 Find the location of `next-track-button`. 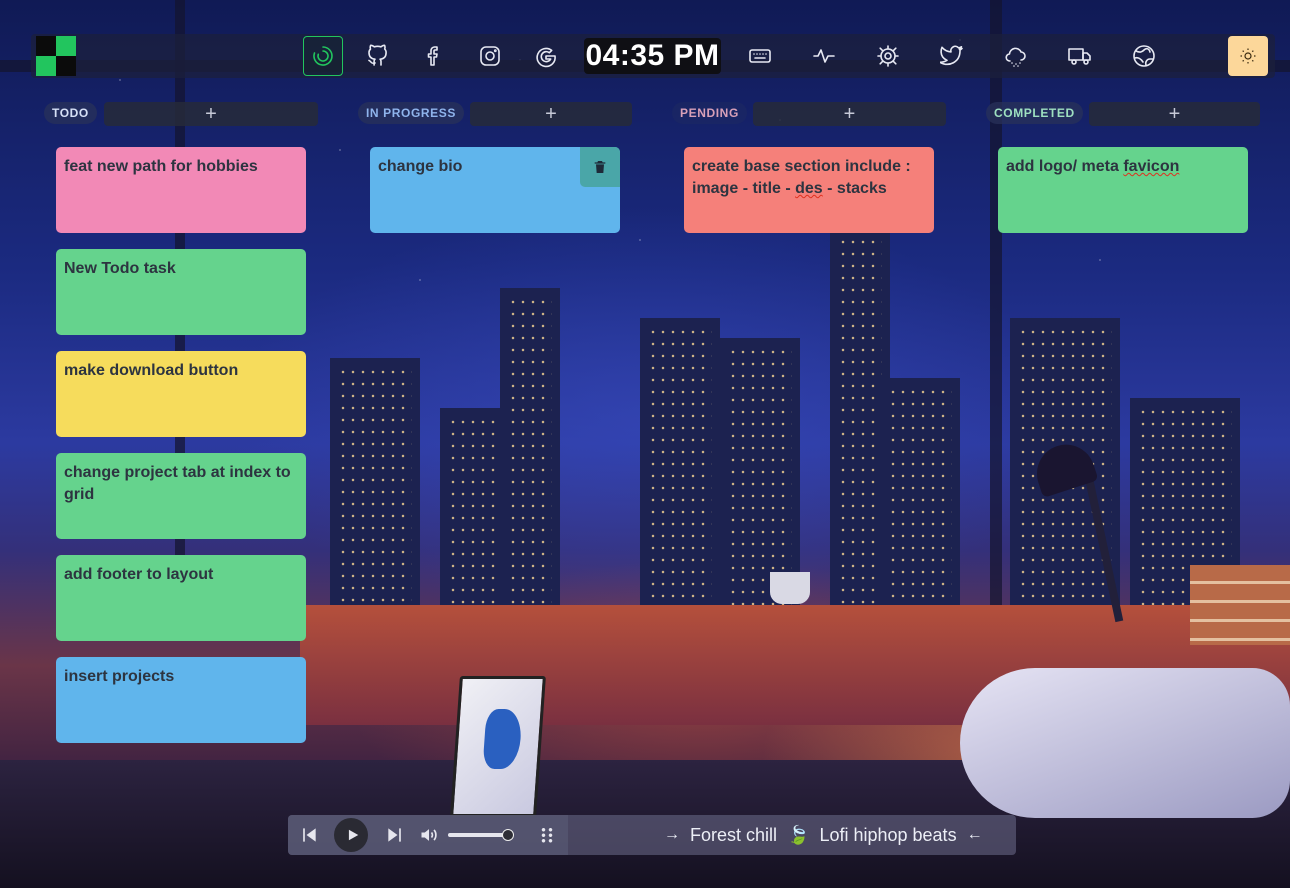

next-track-button is located at coordinates (395, 835).